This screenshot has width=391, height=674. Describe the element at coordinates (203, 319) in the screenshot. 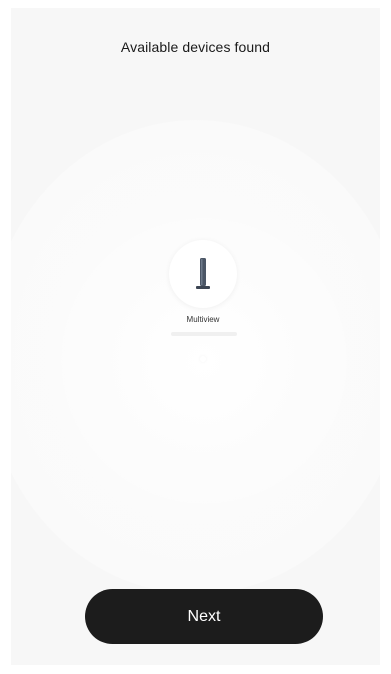

I see `device-name-label: Multiview` at that location.